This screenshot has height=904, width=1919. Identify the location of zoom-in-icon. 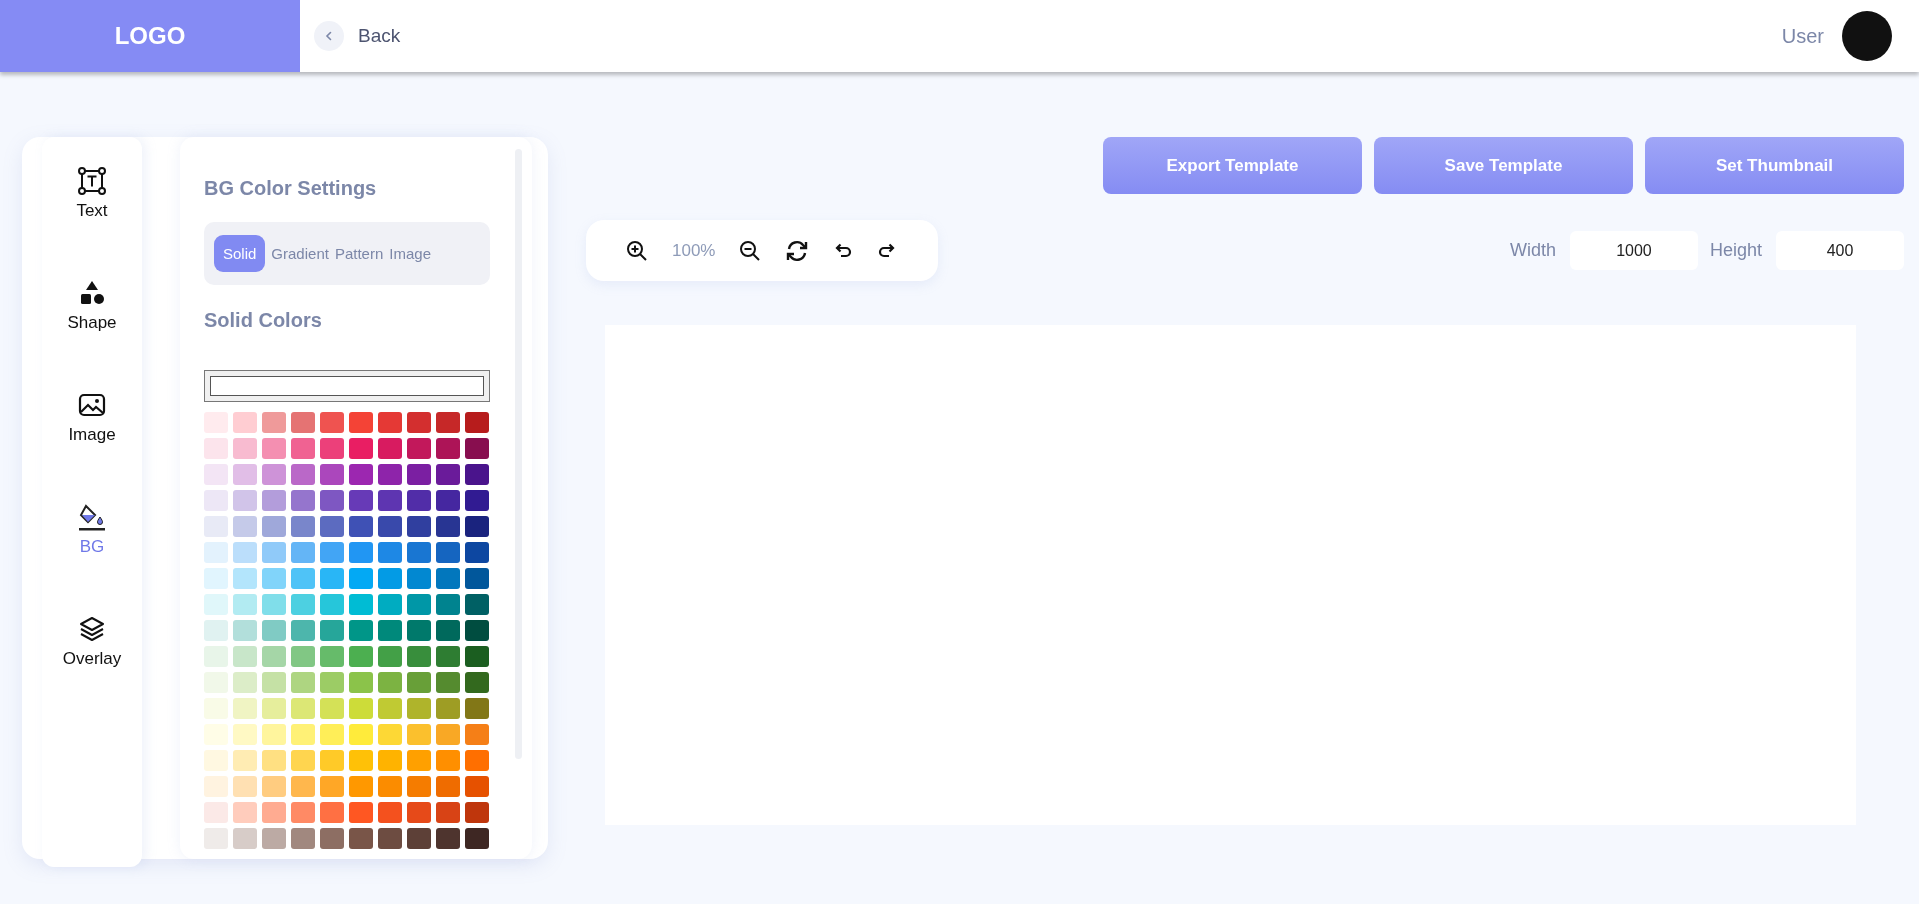
(637, 250).